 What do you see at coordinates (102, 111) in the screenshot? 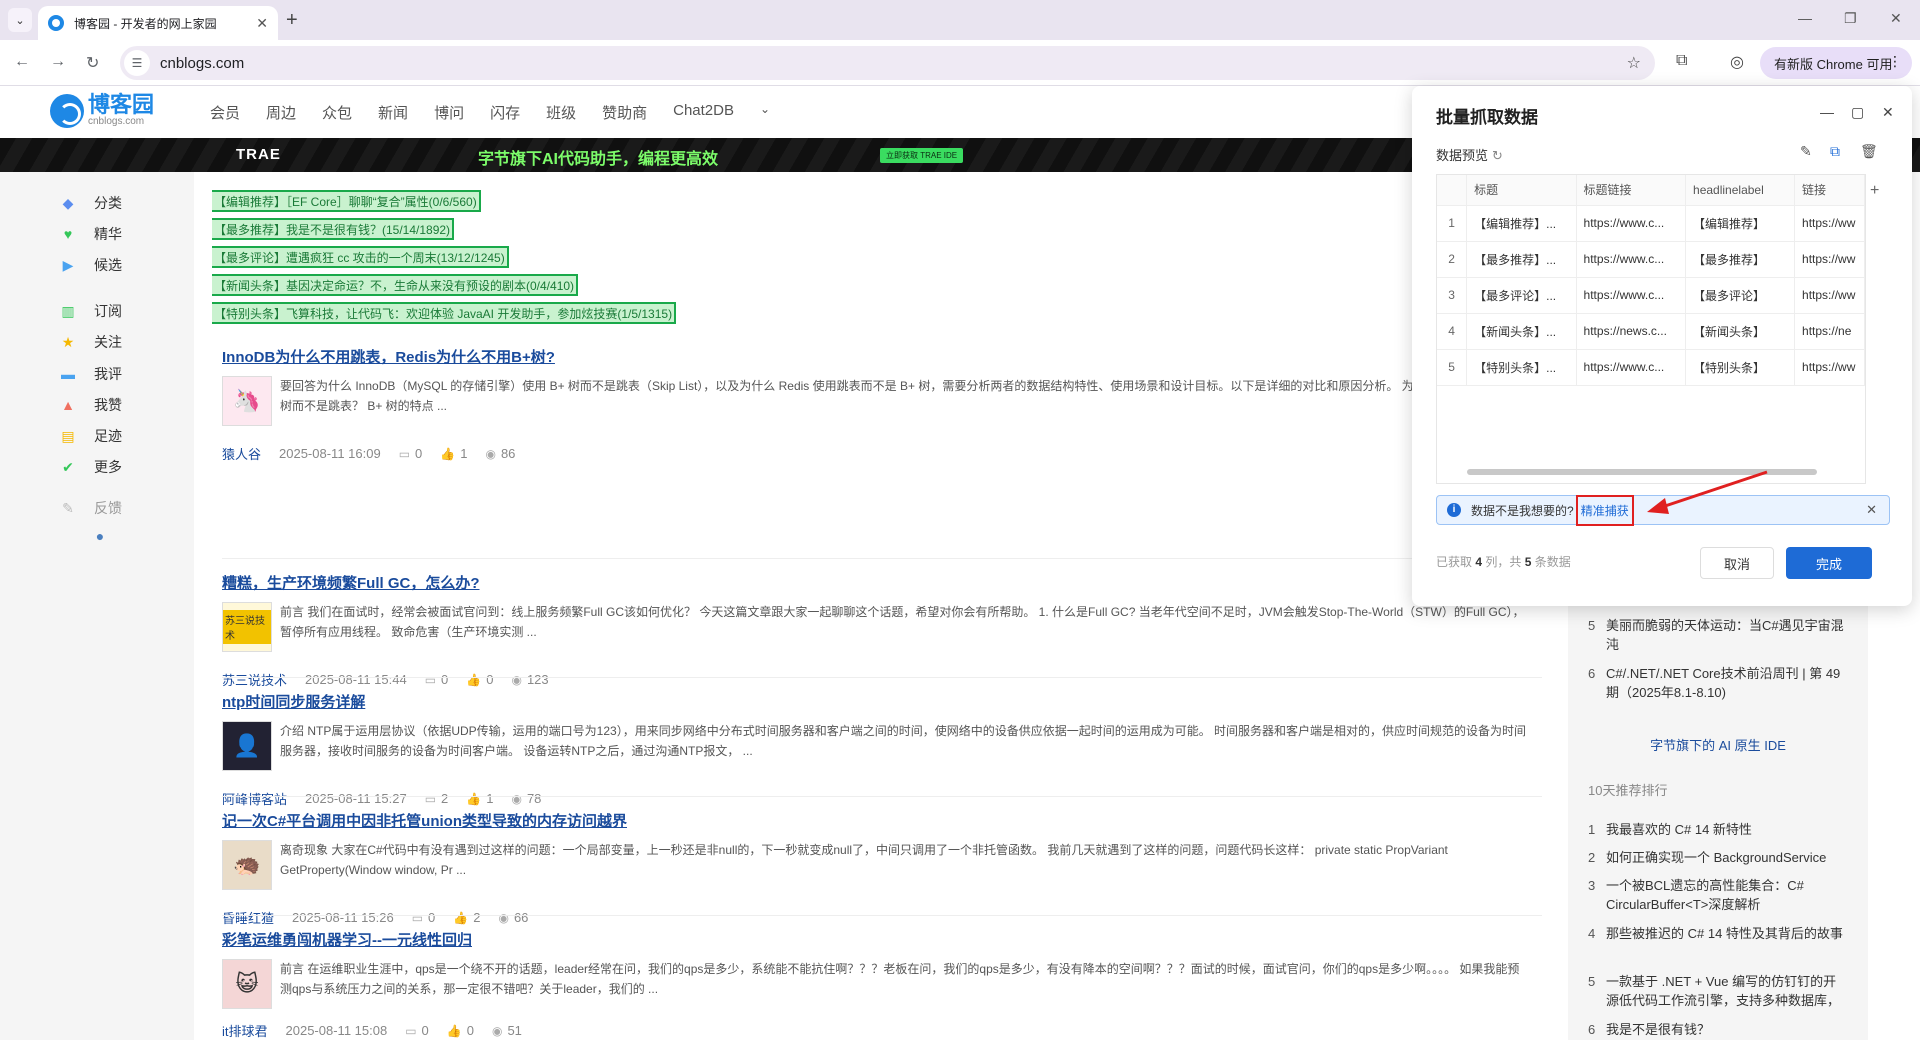
I see `cnblogs-logo: 博客园 cnblogs.com` at bounding box center [102, 111].